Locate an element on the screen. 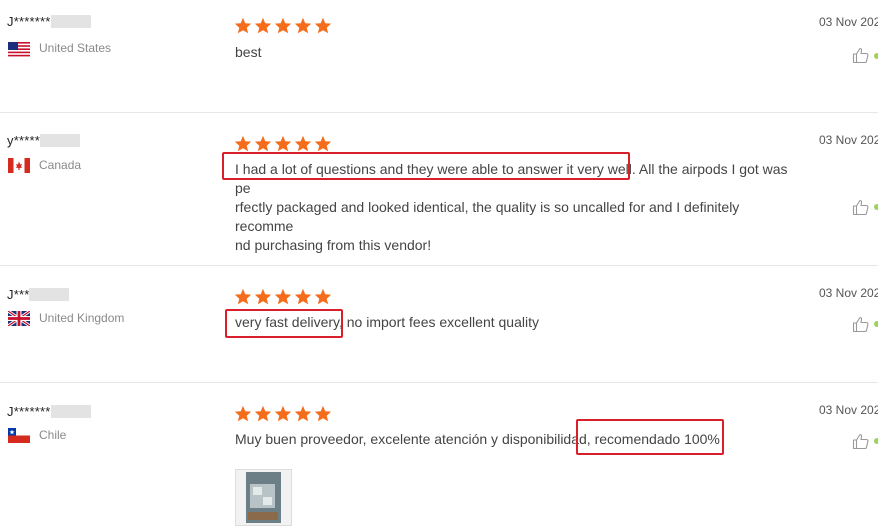 The image size is (878, 530). review-text-line: nd purchasing from this vendor! is located at coordinates (333, 245).